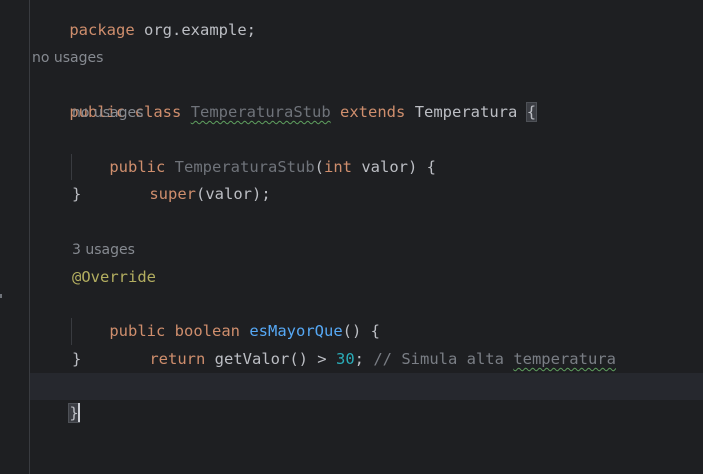 Image resolution: width=703 pixels, height=474 pixels. Describe the element at coordinates (364, 359) in the screenshot. I see `semicolon: ;` at that location.